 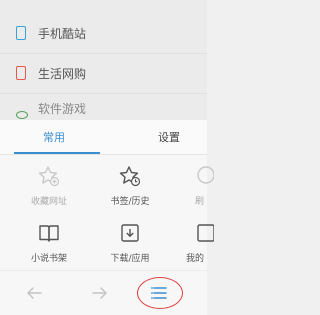 What do you see at coordinates (103, 137) in the screenshot?
I see `tab-bar: 常用 设置` at bounding box center [103, 137].